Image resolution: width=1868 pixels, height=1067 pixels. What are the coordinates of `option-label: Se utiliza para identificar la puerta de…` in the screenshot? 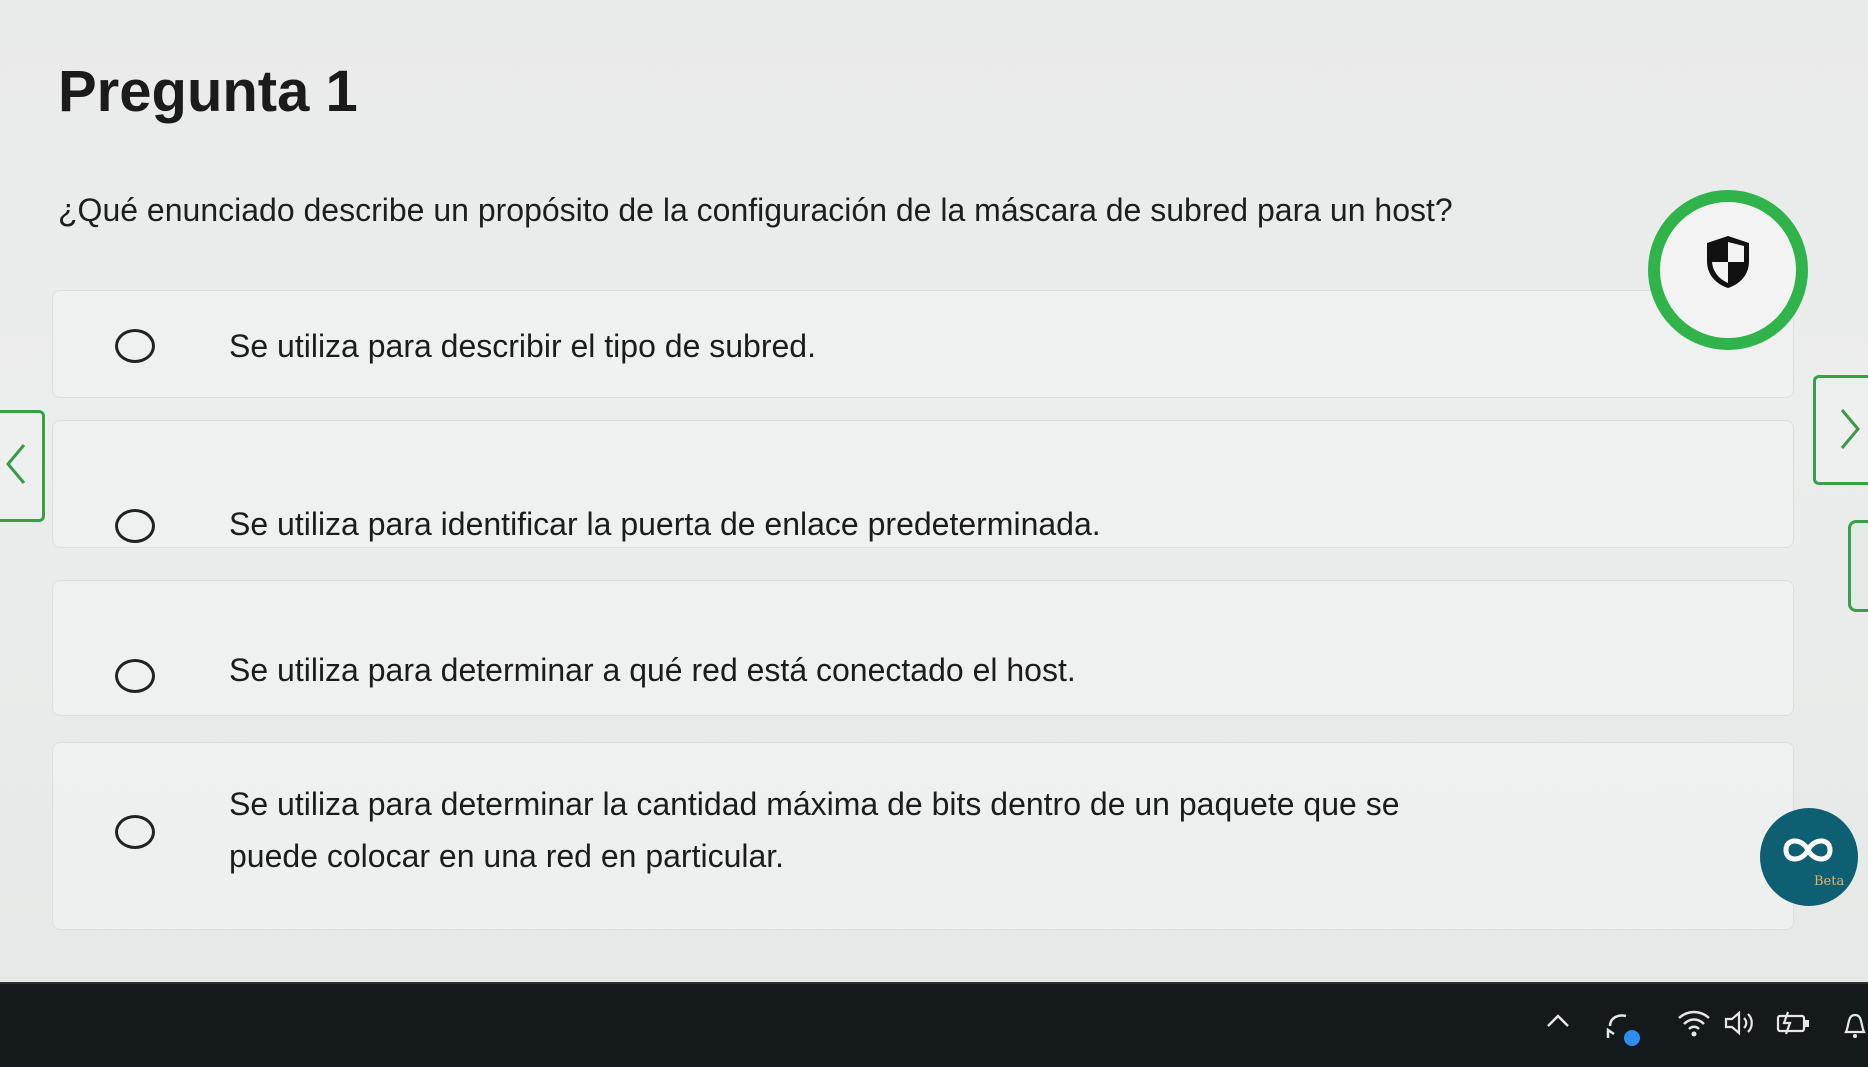 It's located at (665, 524).